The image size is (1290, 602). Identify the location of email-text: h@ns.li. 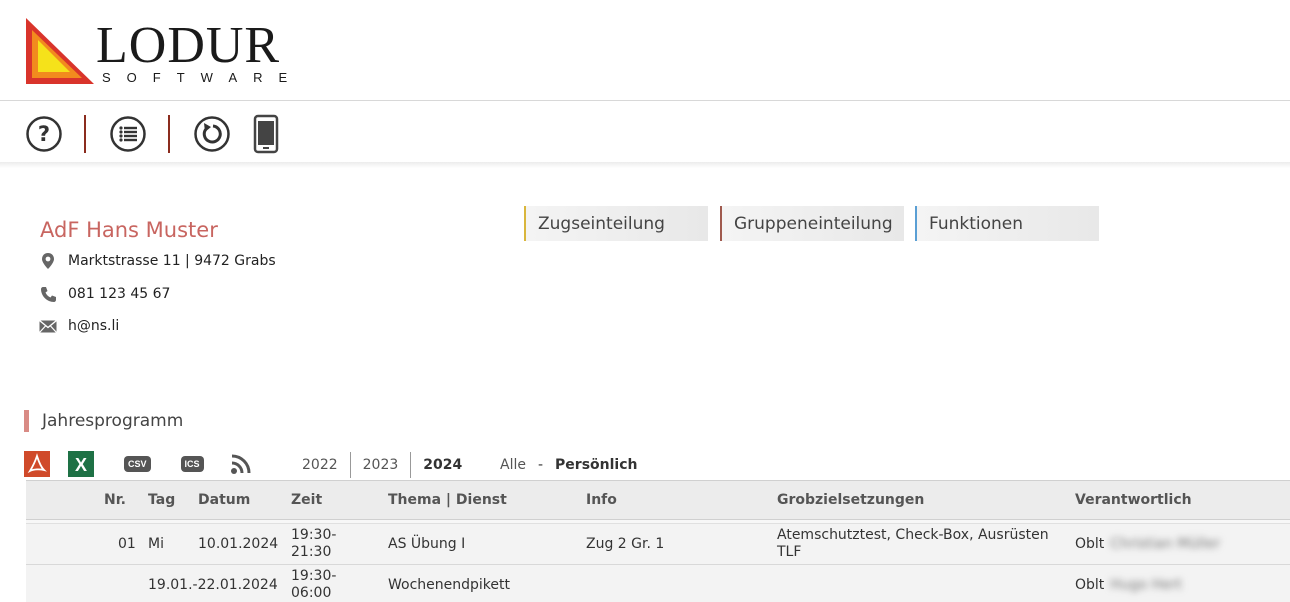
(93, 326).